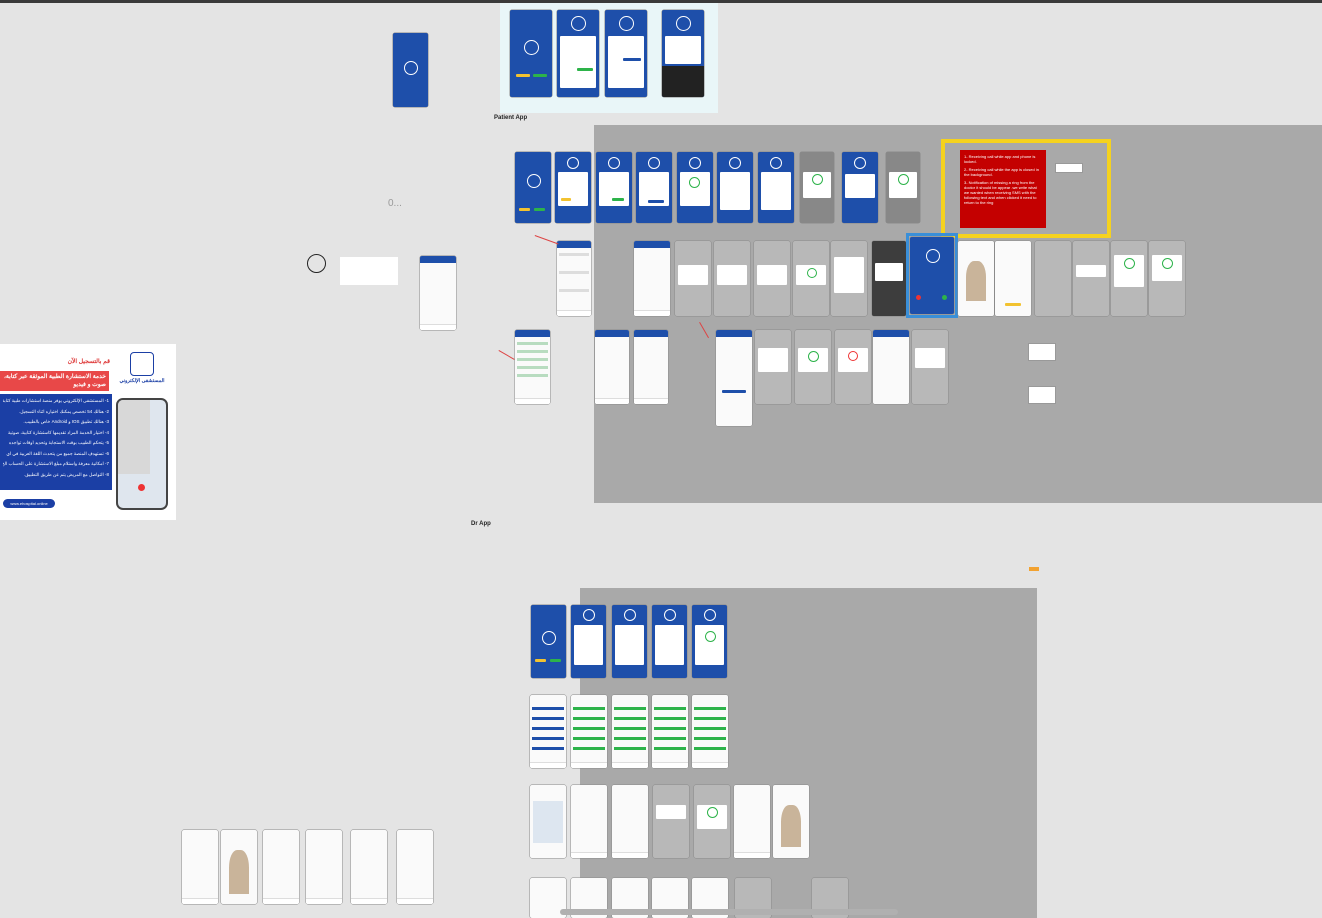  I want to click on horizontal-scrollbar, so click(729, 912).